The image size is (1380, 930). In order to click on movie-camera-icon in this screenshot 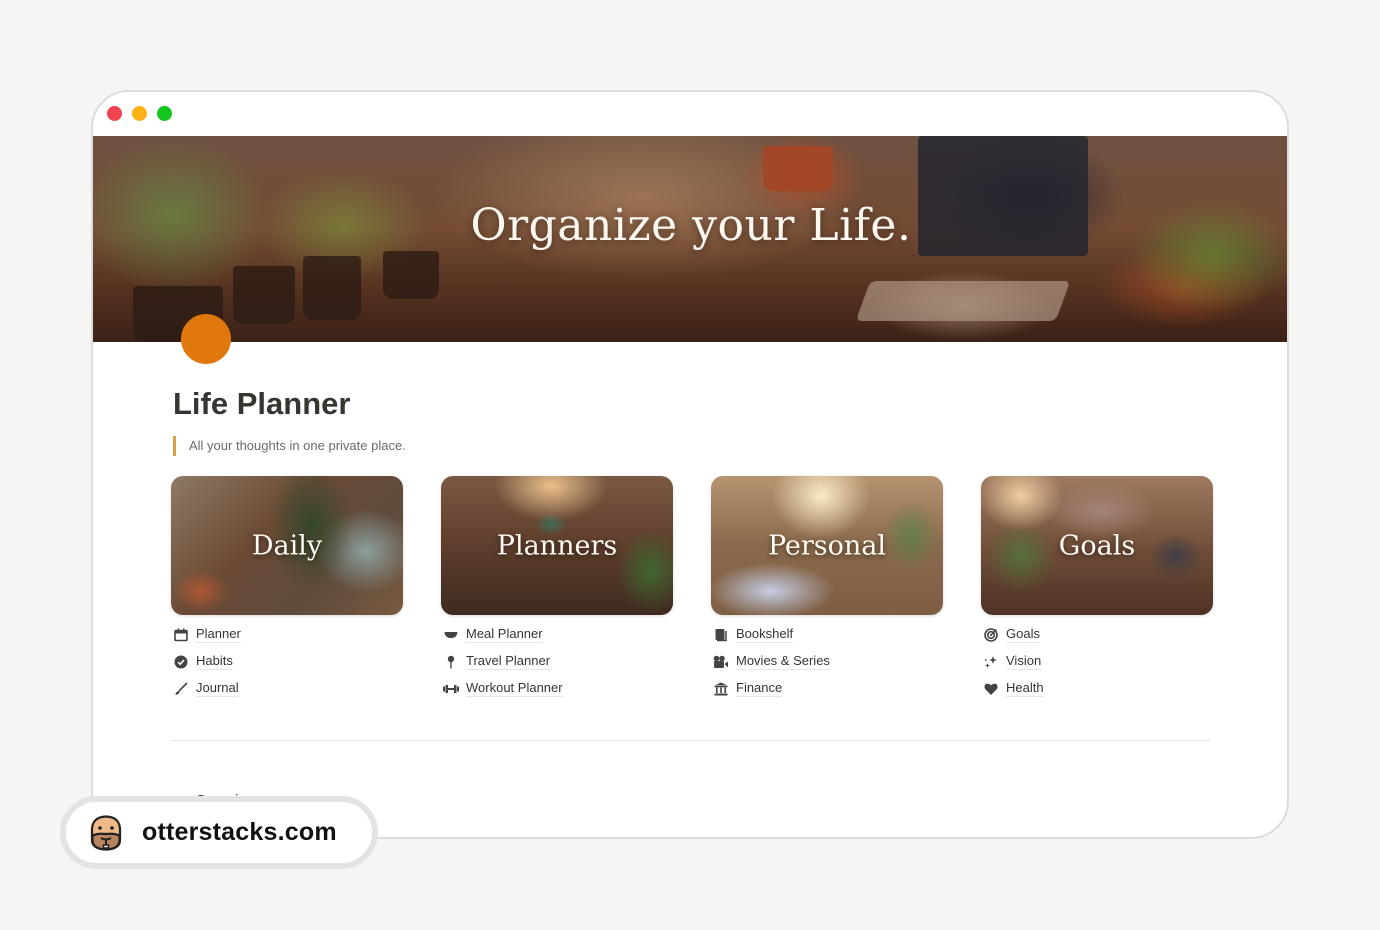, I will do `click(721, 662)`.